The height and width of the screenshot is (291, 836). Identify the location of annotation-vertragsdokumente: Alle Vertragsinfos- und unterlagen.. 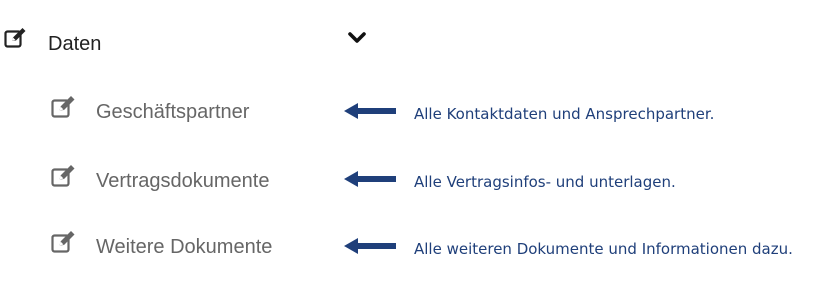
(545, 182).